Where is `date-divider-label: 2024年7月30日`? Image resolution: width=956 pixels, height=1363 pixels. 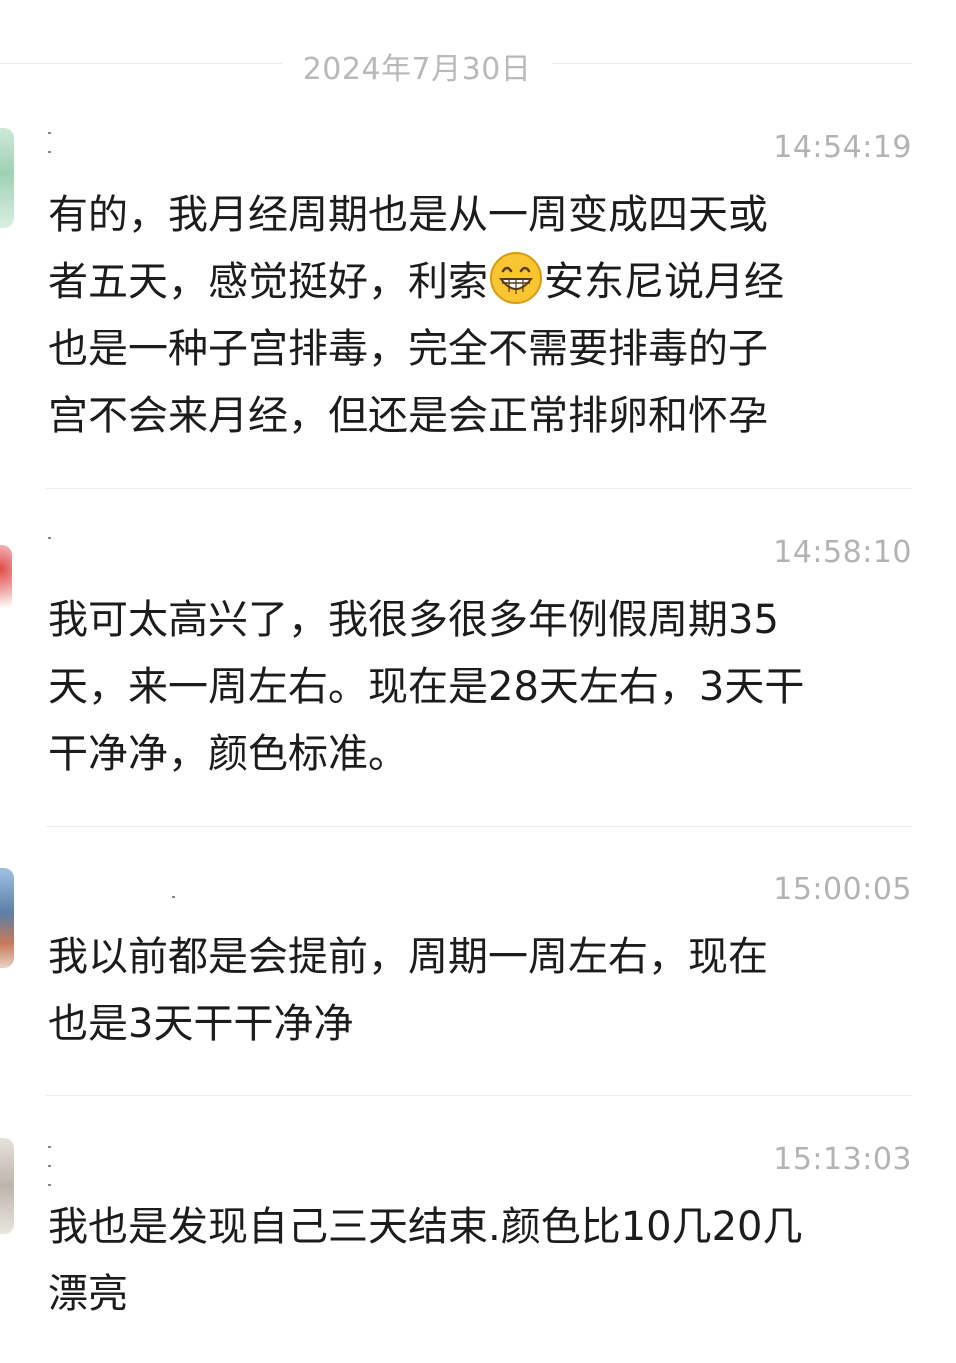
date-divider-label: 2024年7月30日 is located at coordinates (417, 69).